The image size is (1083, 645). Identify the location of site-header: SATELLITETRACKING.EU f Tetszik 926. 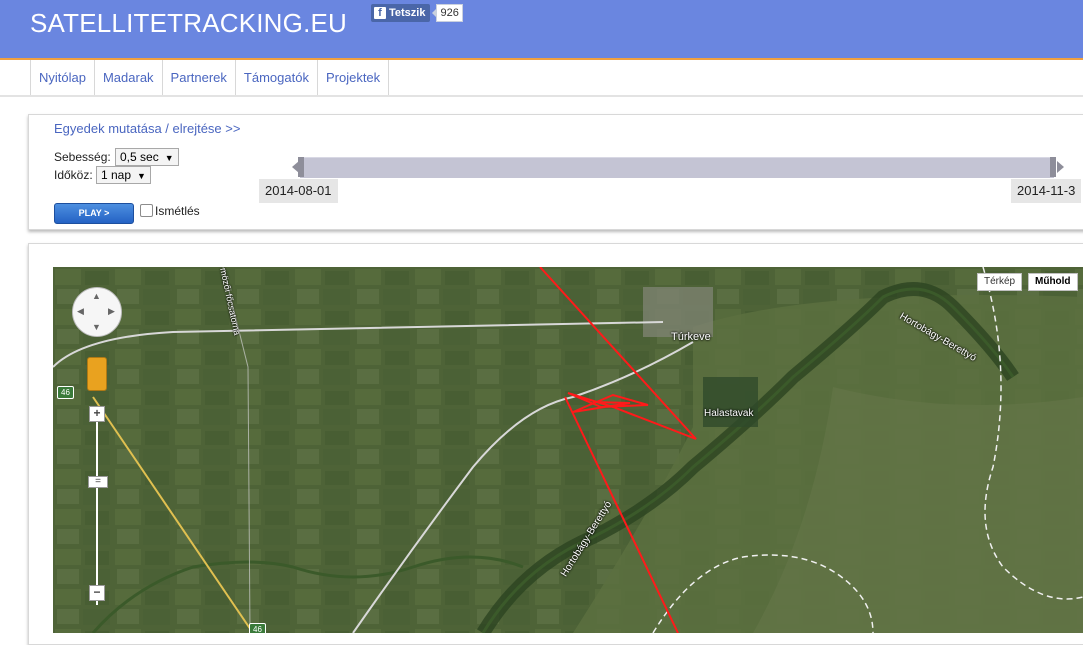
(541, 30).